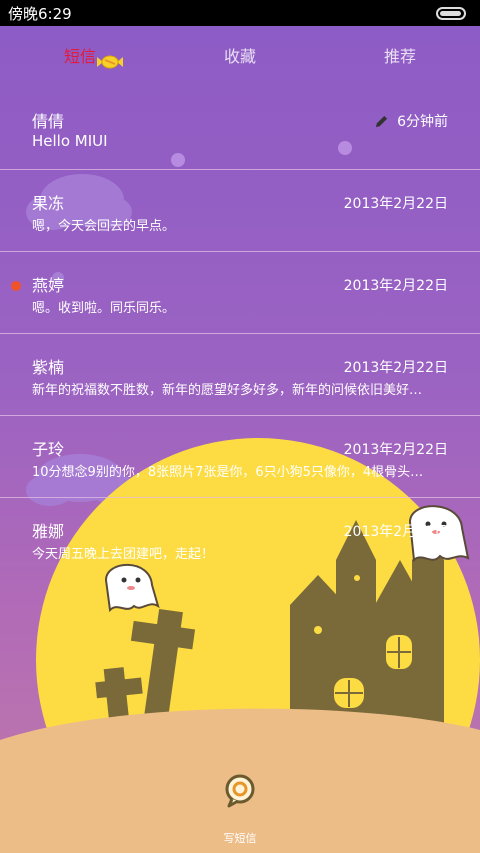 Image resolution: width=480 pixels, height=853 pixels. I want to click on contact-name: 果冻, so click(48, 203).